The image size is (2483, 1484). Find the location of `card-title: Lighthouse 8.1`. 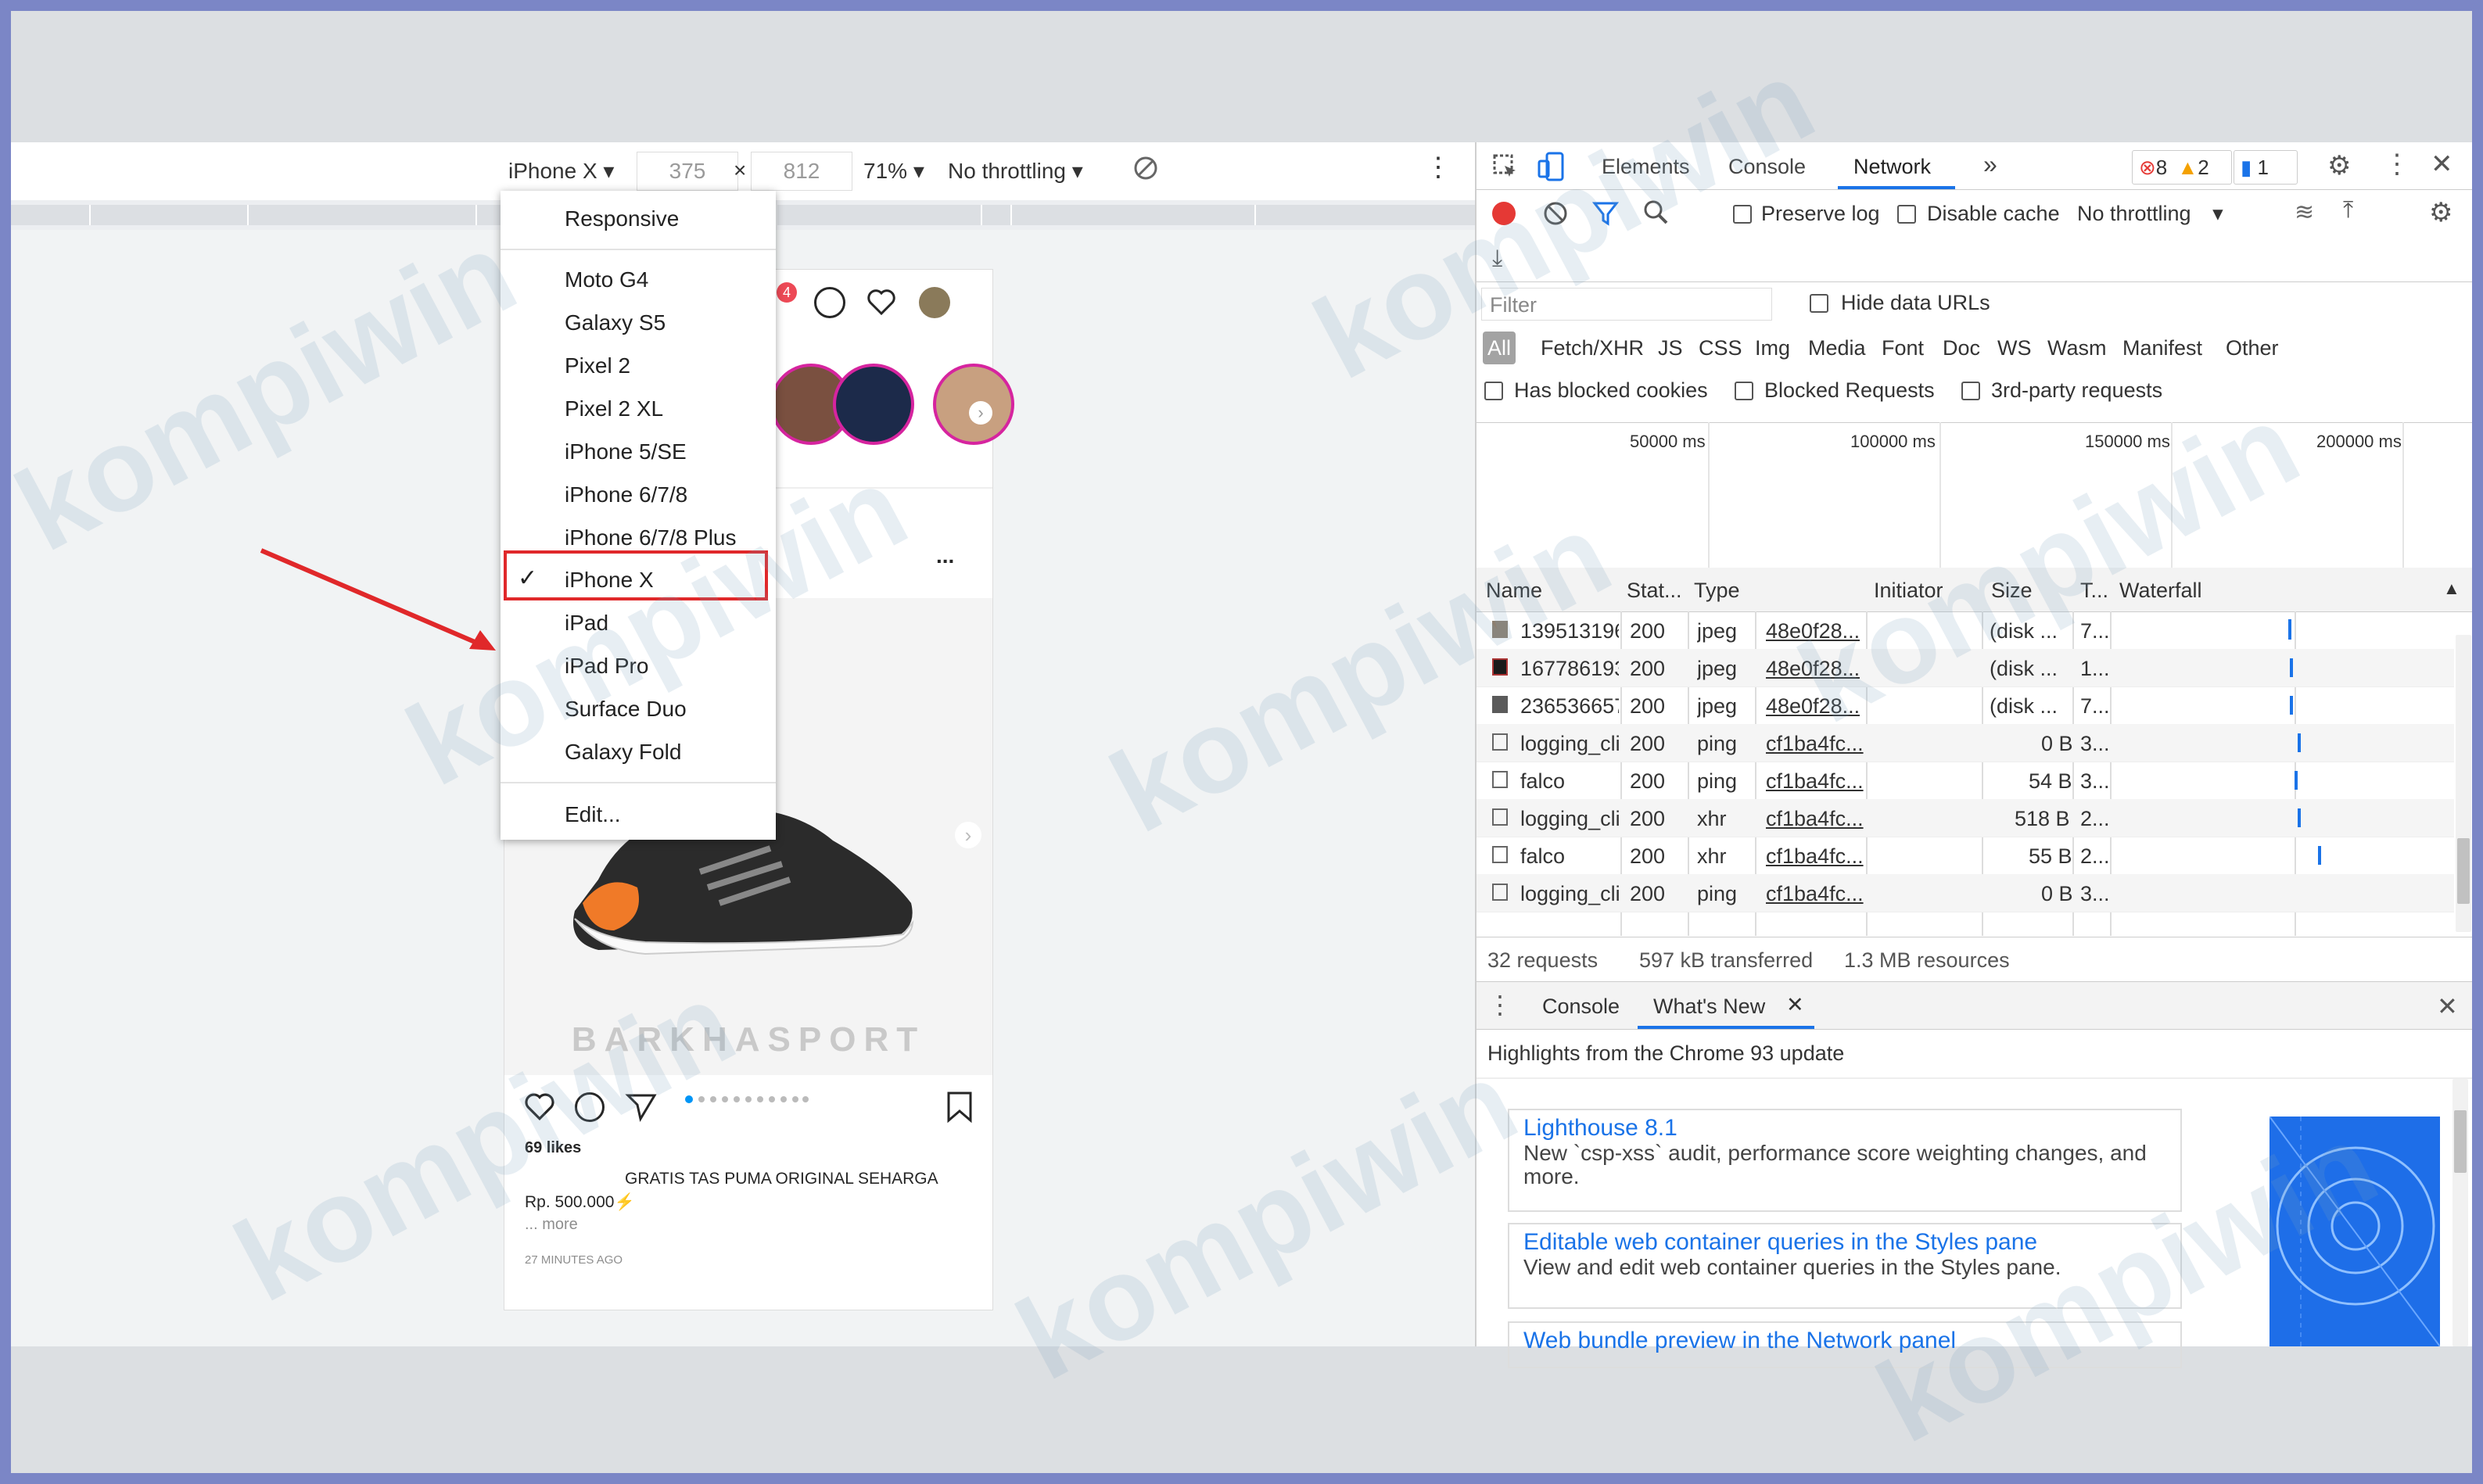

card-title: Lighthouse 8.1 is located at coordinates (1844, 1128).